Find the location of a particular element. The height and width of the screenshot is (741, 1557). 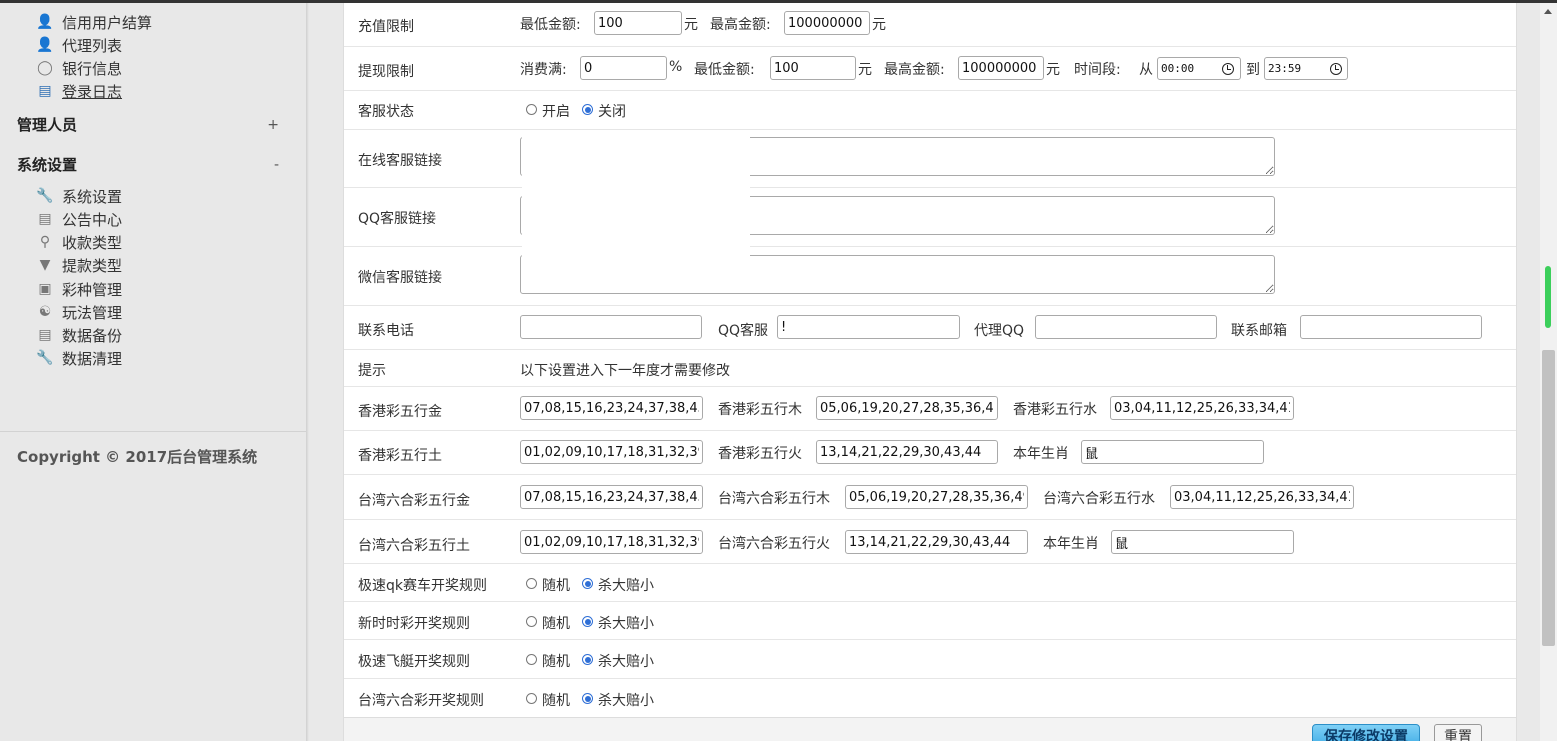

hk-five-elements-row-1: 香港彩五行金 香港彩五行木 香港彩五行水 is located at coordinates (930, 408).